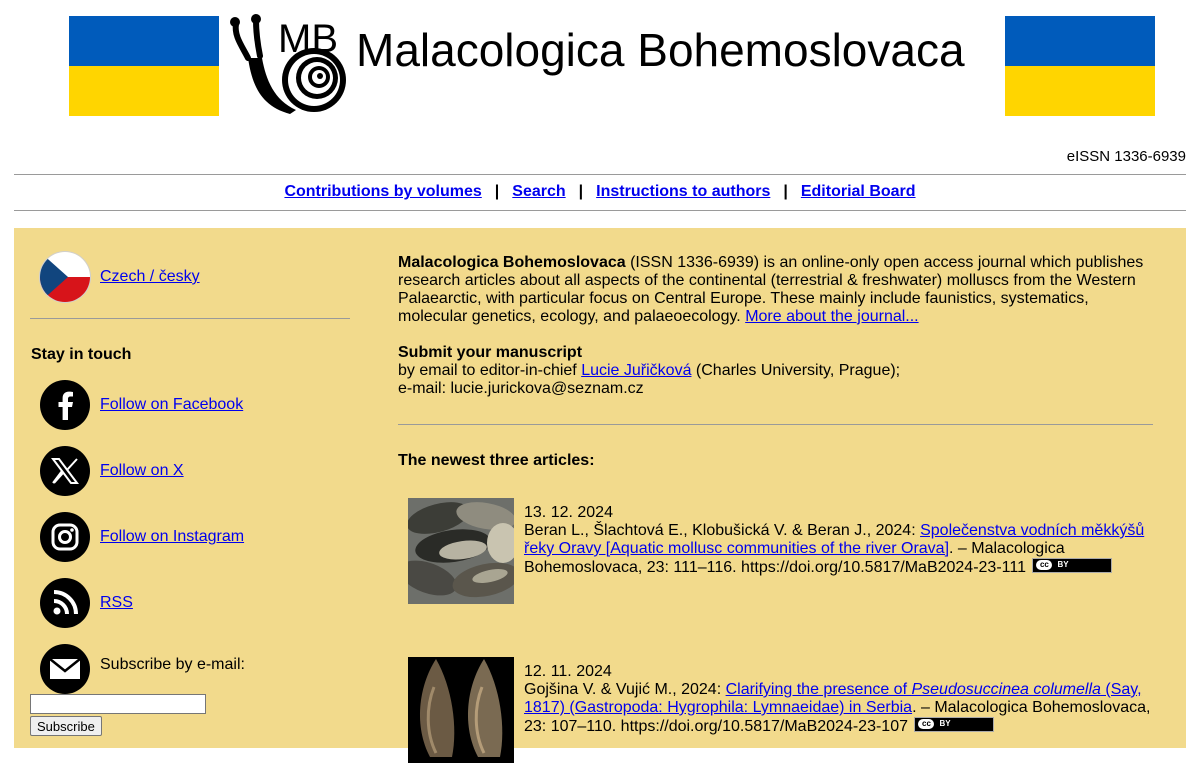  What do you see at coordinates (65, 537) in the screenshot?
I see `instagram-icon` at bounding box center [65, 537].